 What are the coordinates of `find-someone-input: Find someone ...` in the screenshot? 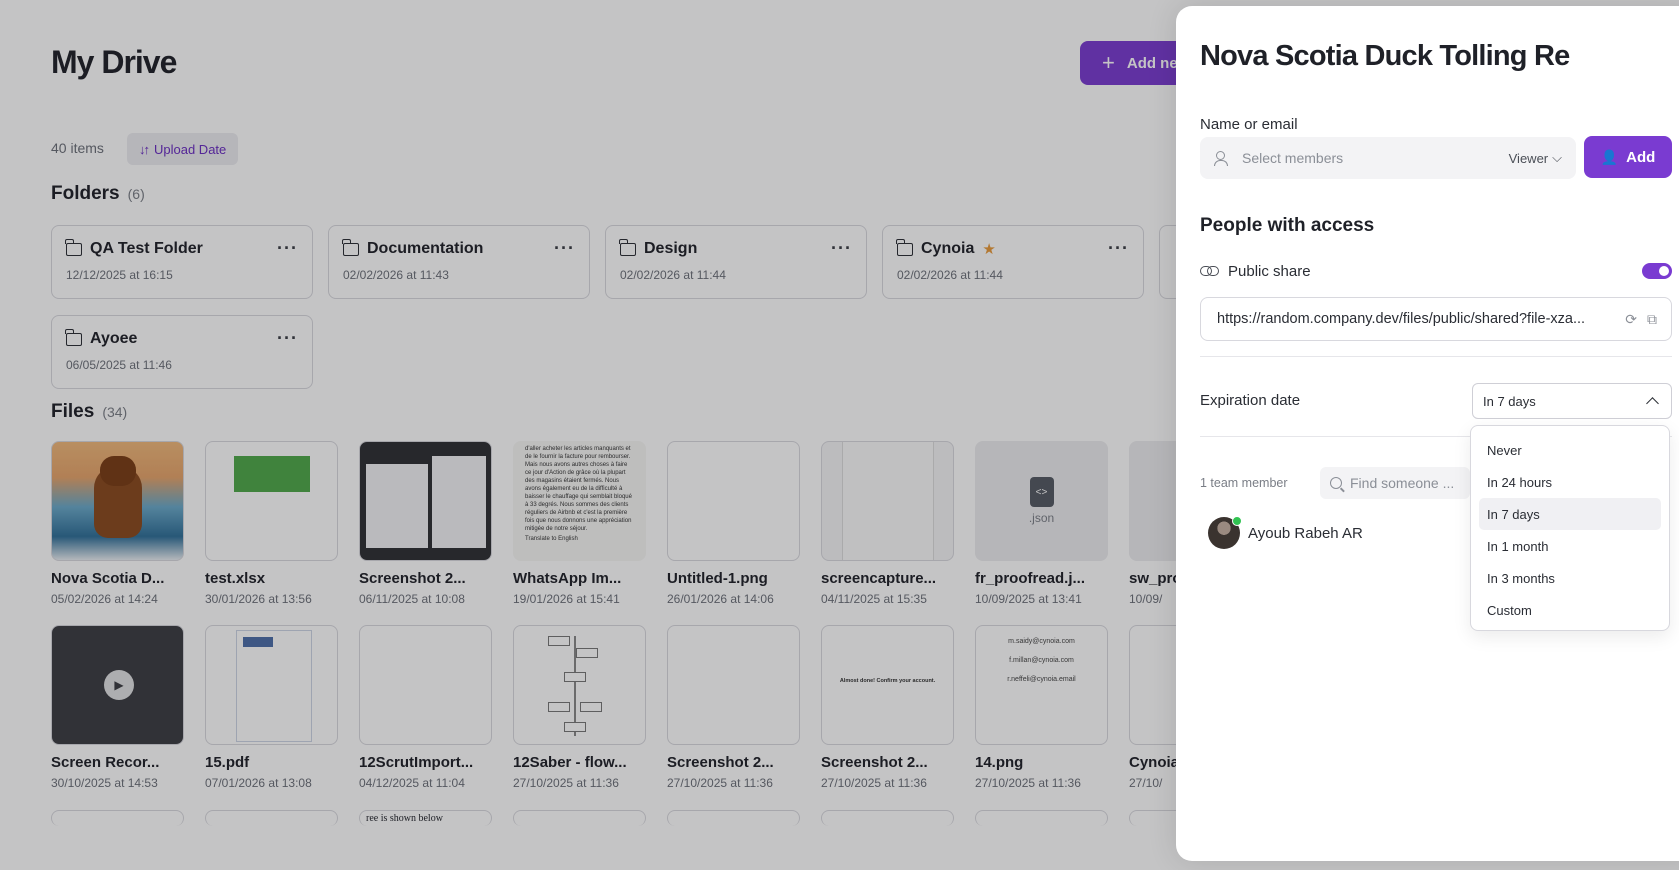 It's located at (1395, 483).